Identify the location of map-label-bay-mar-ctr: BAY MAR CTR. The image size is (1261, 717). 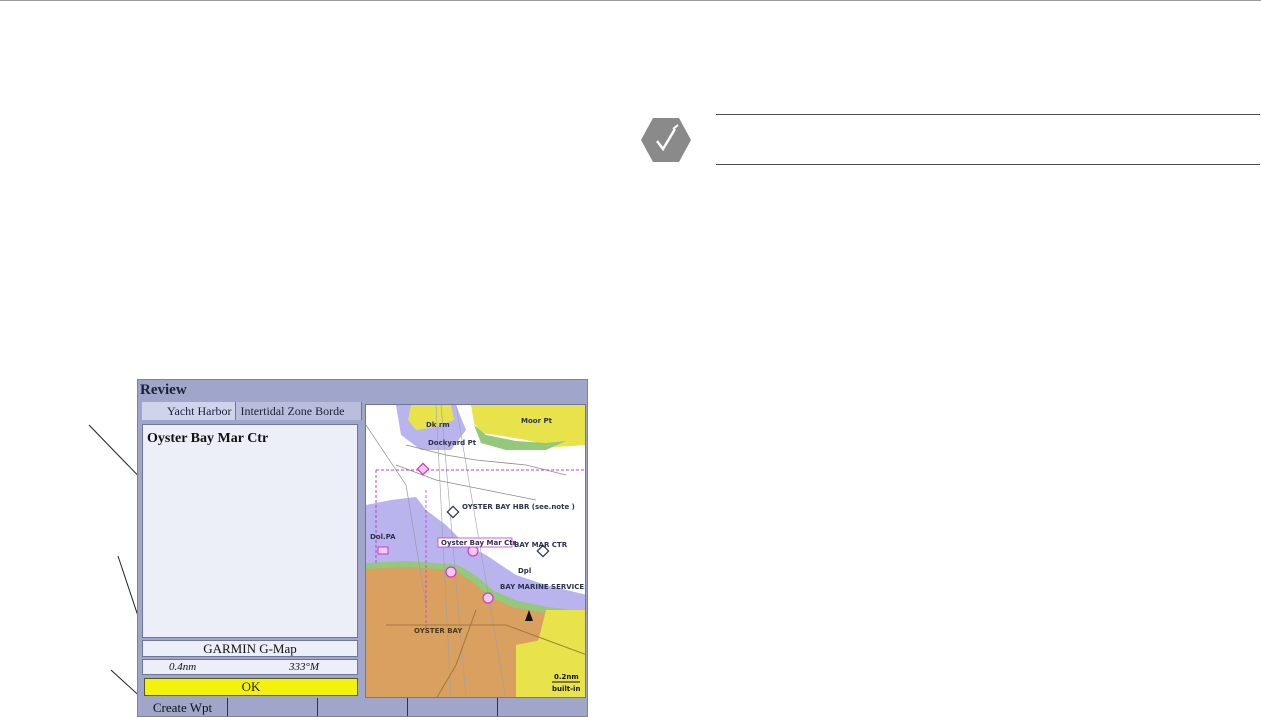
(541, 545).